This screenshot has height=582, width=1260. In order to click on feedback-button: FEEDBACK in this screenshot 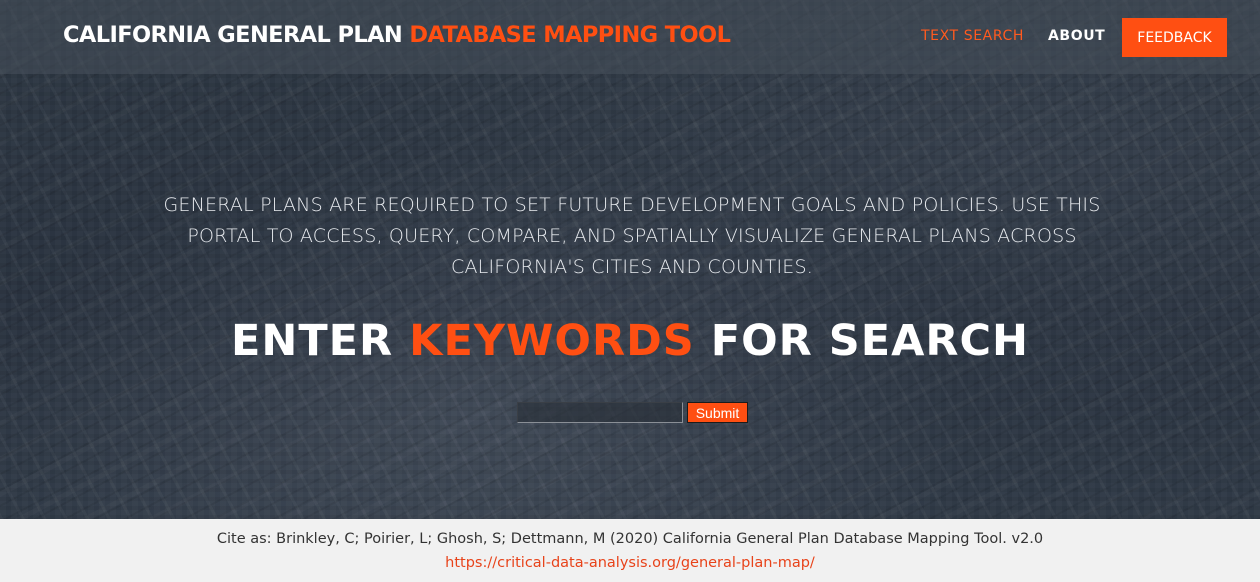, I will do `click(1174, 37)`.